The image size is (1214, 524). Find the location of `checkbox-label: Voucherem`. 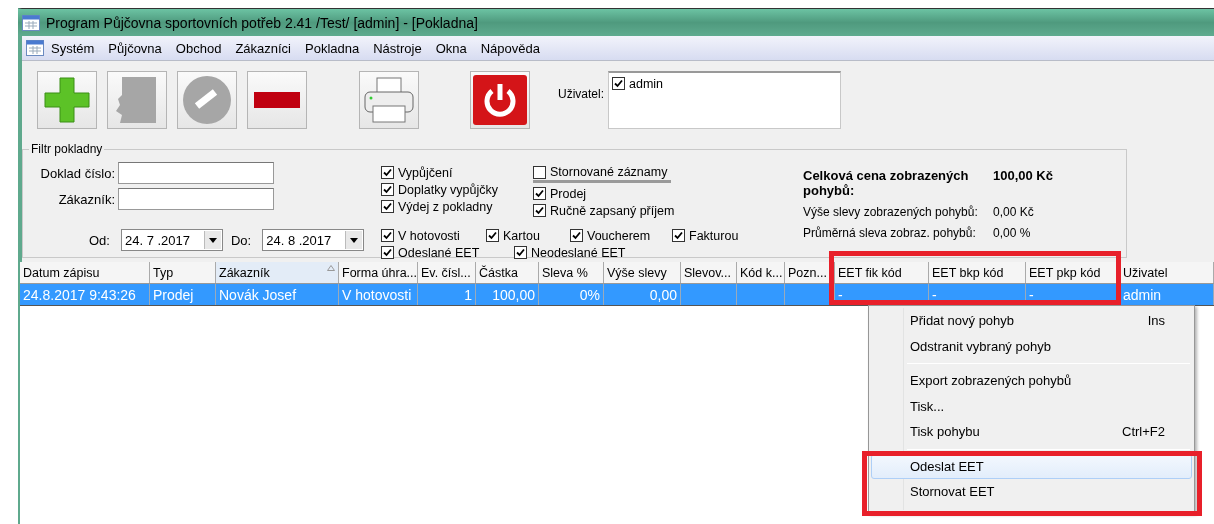

checkbox-label: Voucherem is located at coordinates (619, 235).